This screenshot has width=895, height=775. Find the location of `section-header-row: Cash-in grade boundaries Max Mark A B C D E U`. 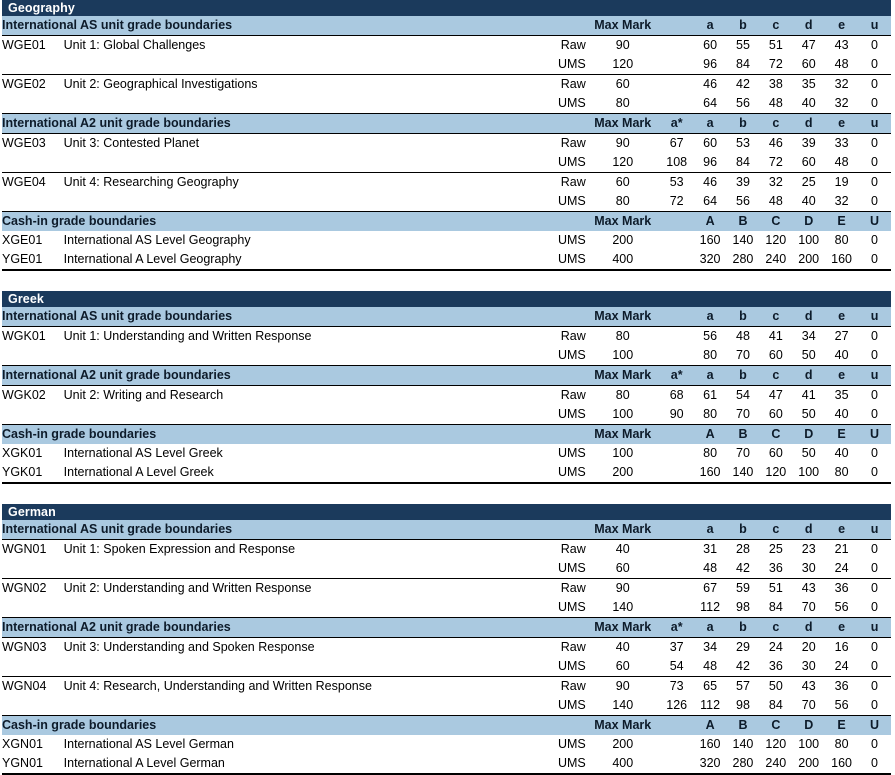

section-header-row: Cash-in grade boundaries Max Mark A B C D E U is located at coordinates (446, 434).